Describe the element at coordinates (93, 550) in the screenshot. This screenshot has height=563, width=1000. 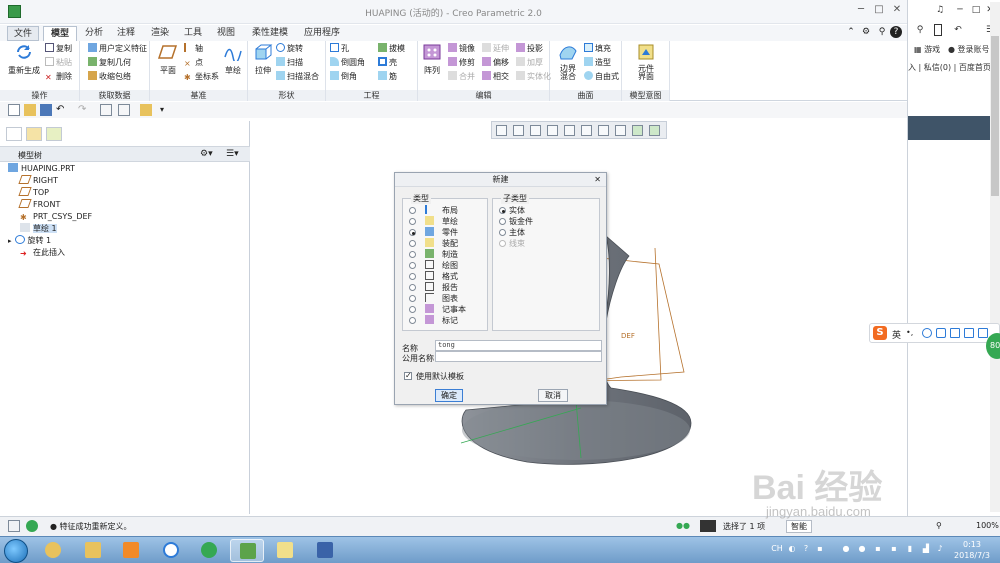
I see `taskbar-explorer` at that location.